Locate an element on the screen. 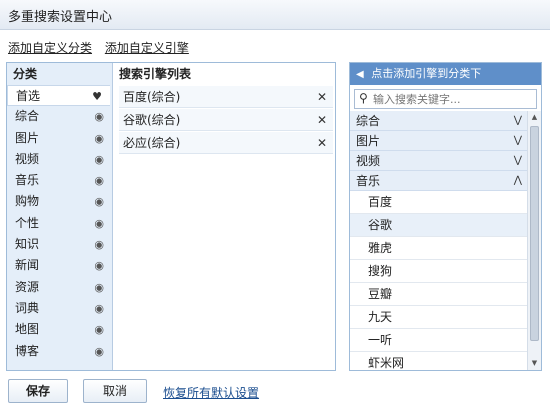 The height and width of the screenshot is (409, 550). category-item-knowledge: 知识 ◉ is located at coordinates (59, 244).